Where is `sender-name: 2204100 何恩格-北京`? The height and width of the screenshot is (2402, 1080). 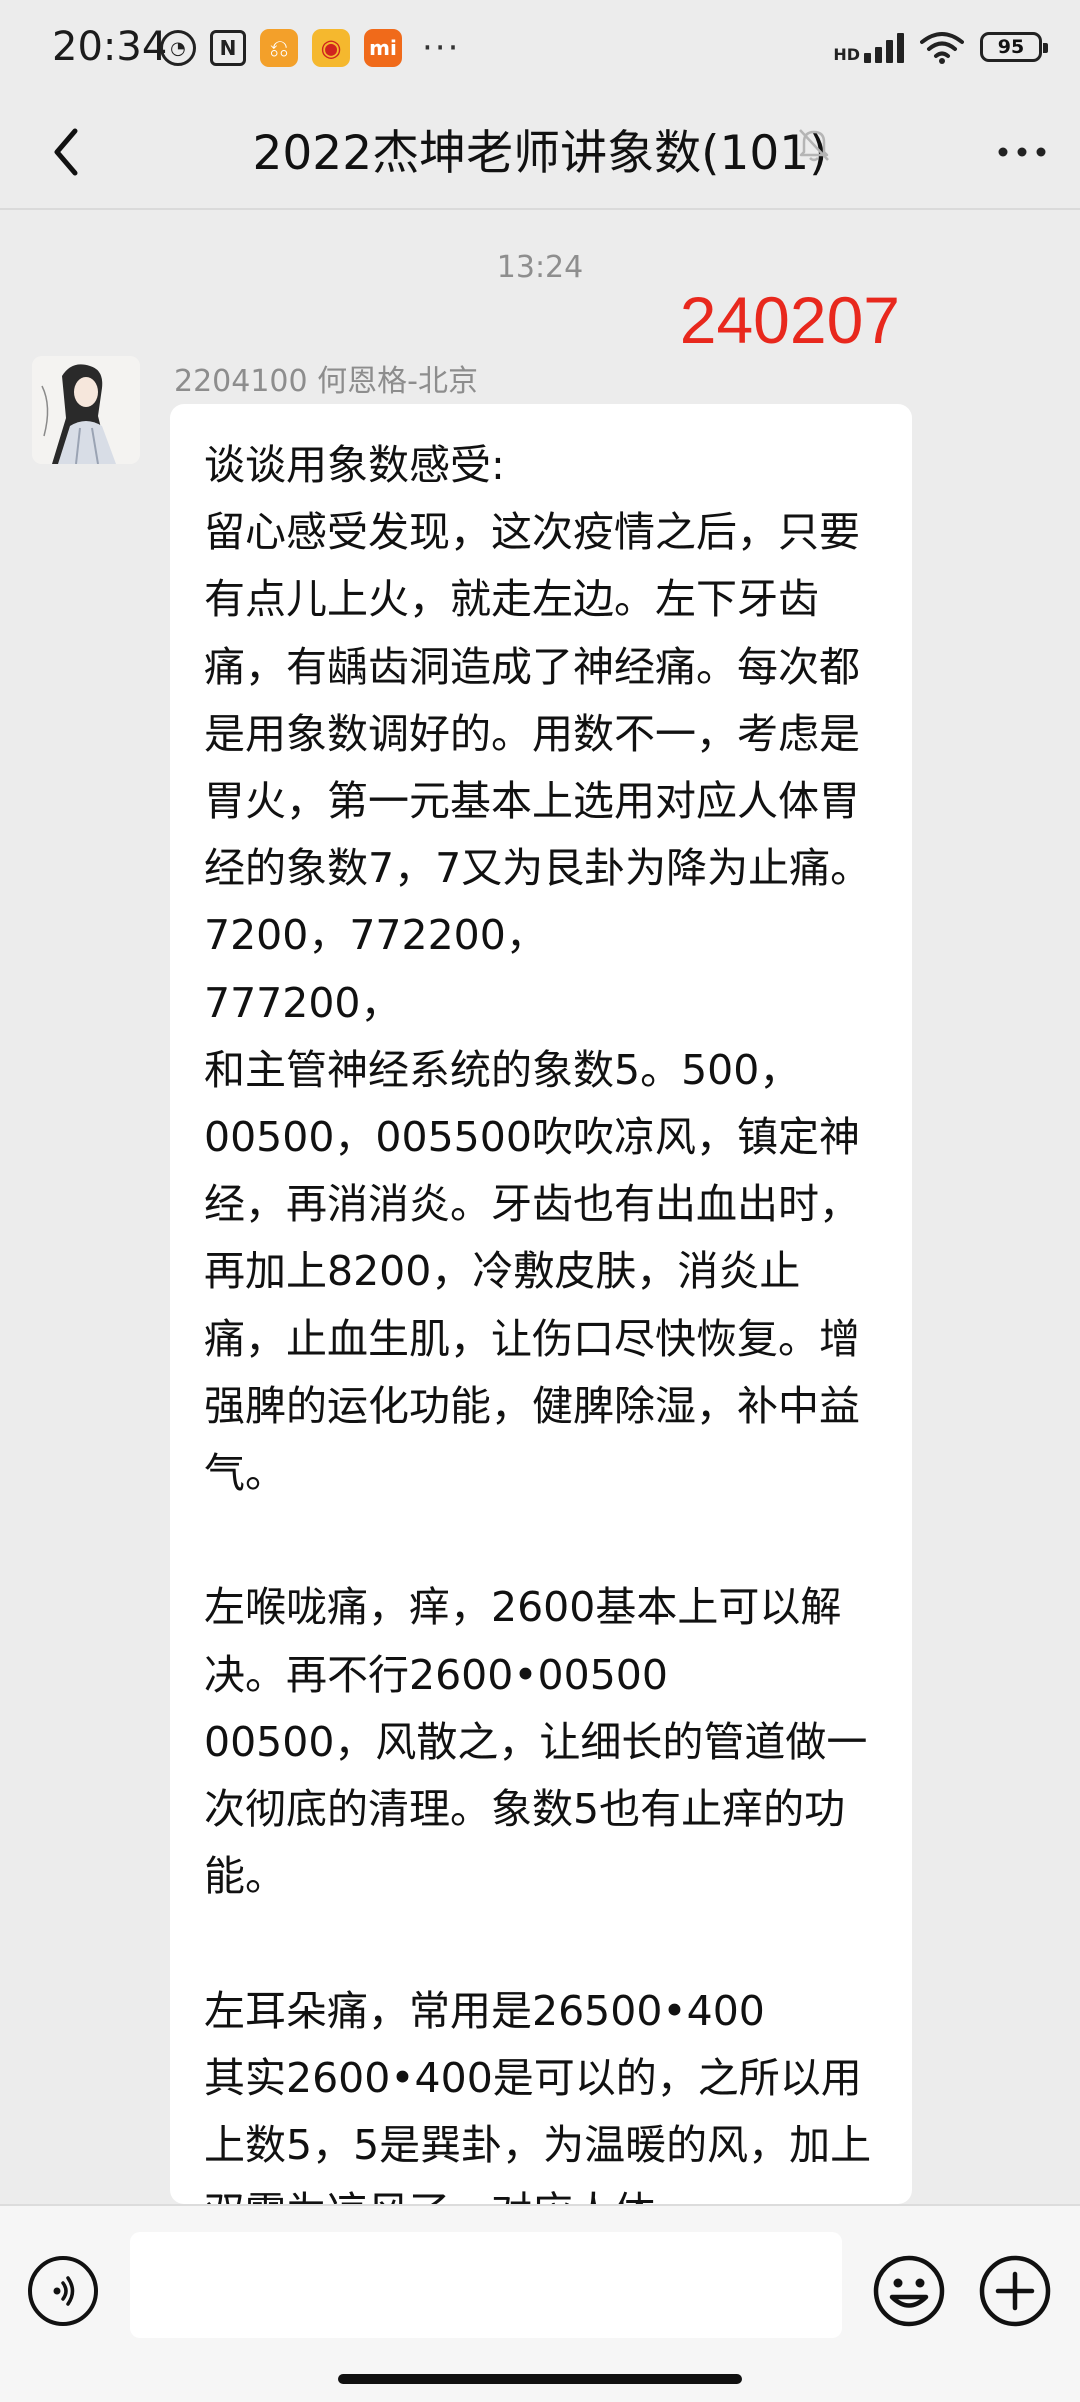
sender-name: 2204100 何恩格-北京 is located at coordinates (326, 381).